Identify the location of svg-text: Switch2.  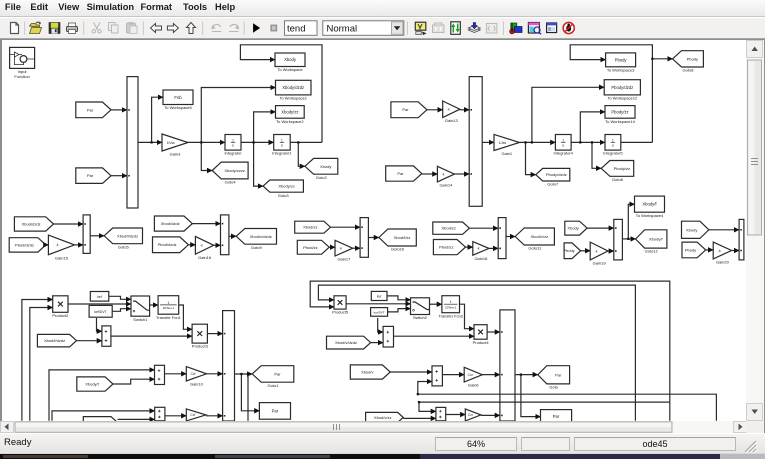
(420, 317).